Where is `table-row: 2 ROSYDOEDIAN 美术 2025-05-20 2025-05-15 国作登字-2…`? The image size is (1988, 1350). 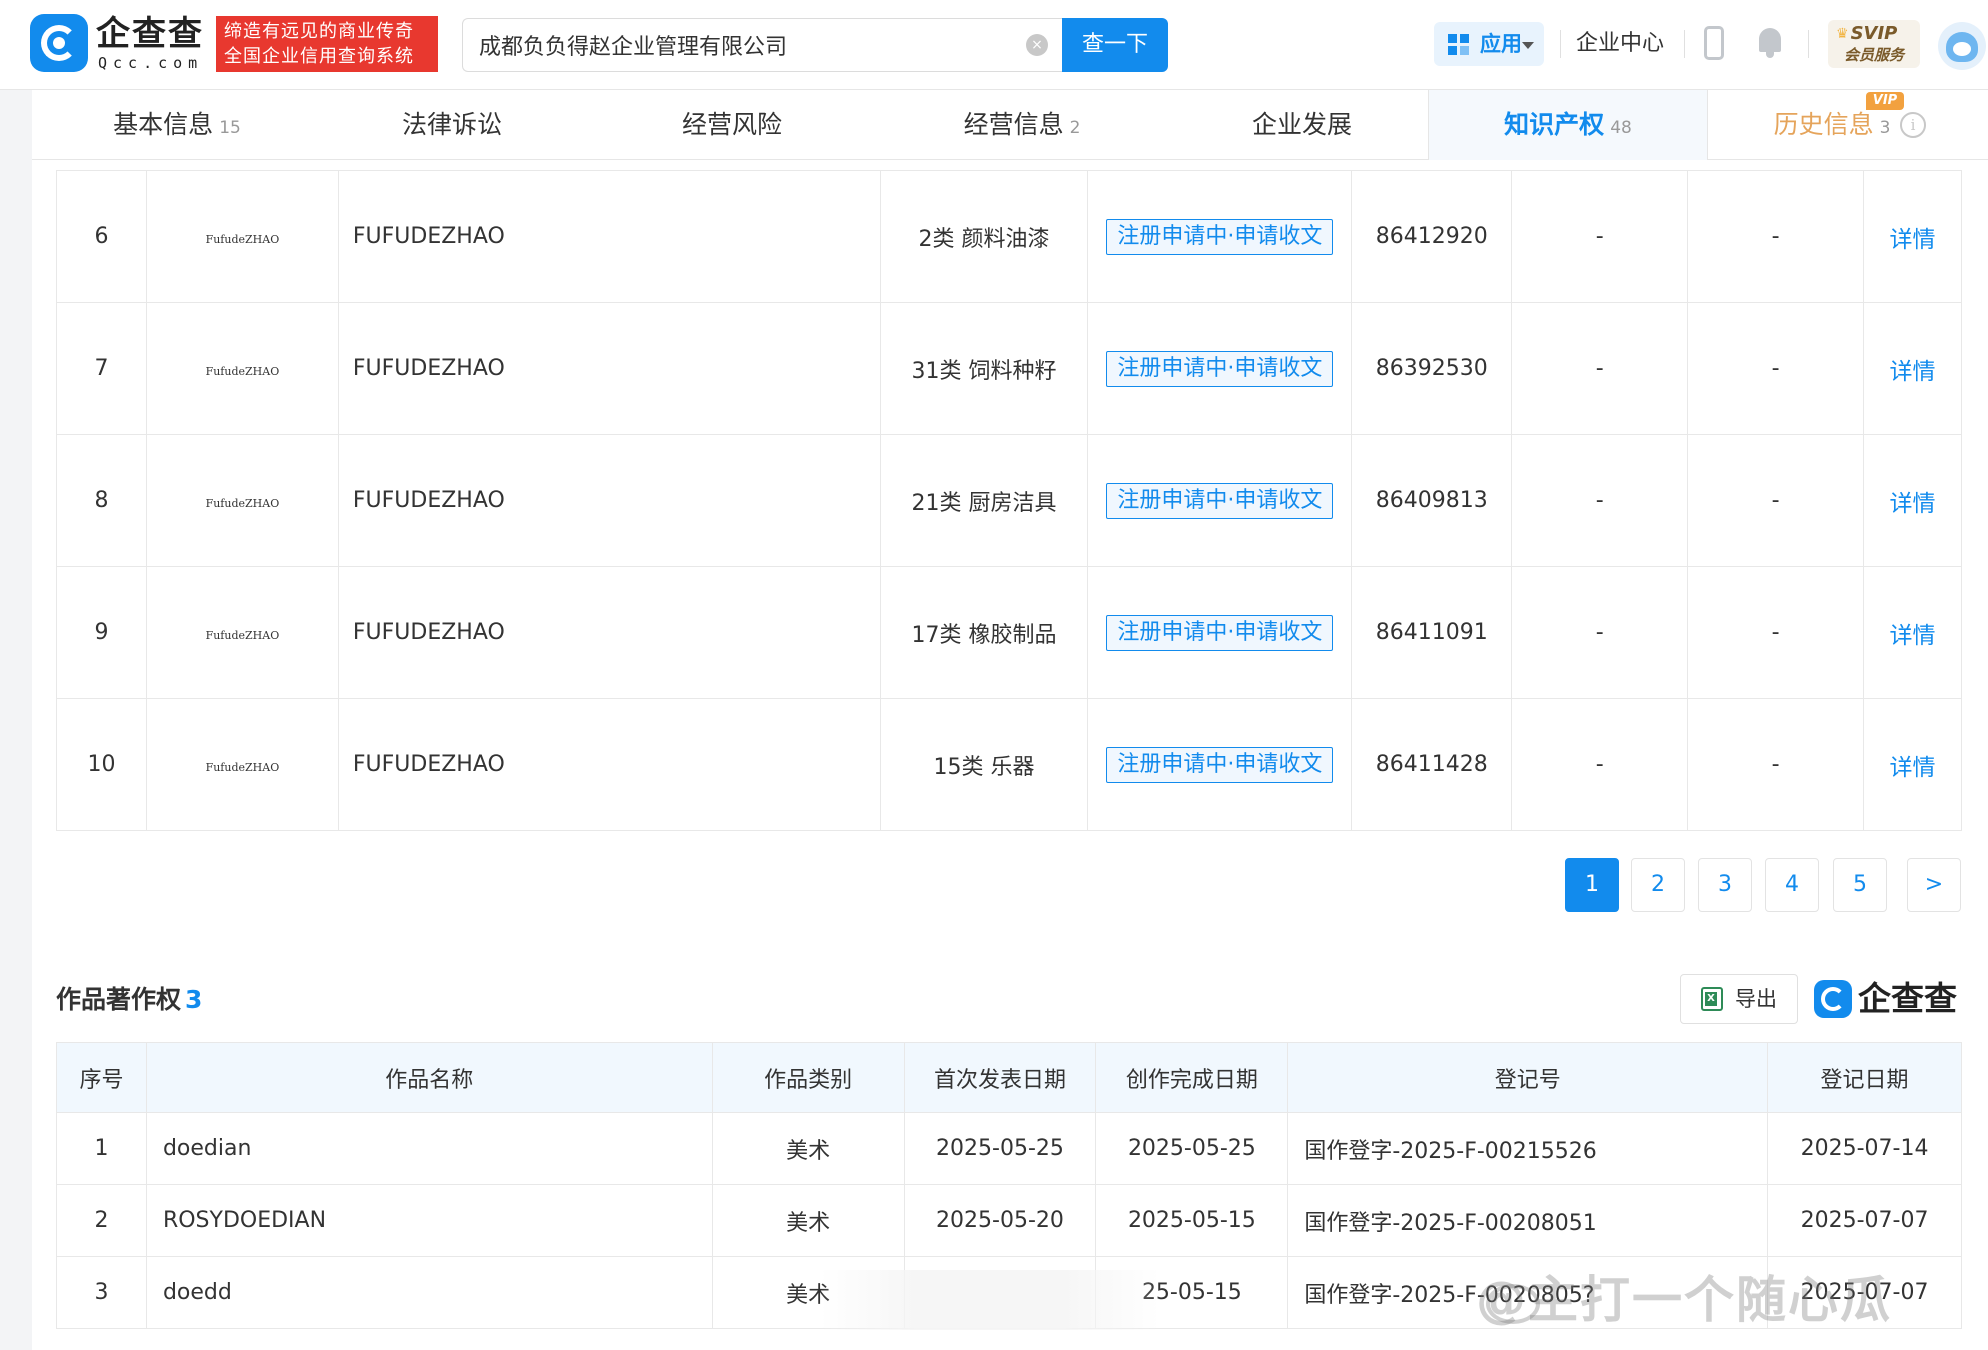
table-row: 2 ROSYDOEDIAN 美术 2025-05-20 2025-05-15 国作登字-2… is located at coordinates (1009, 1220).